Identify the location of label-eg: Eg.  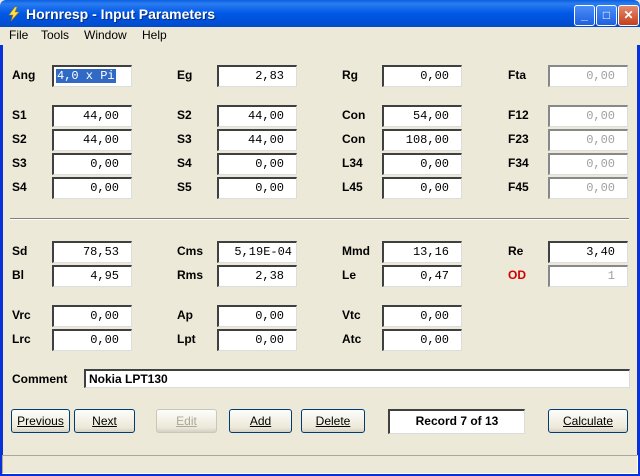
(185, 75).